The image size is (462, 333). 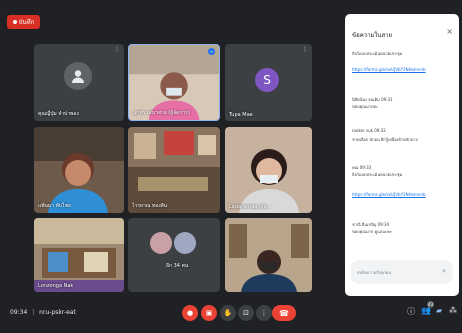 I want to click on participant-name: ไวรยาณ ทองสิน, so click(x=150, y=206).